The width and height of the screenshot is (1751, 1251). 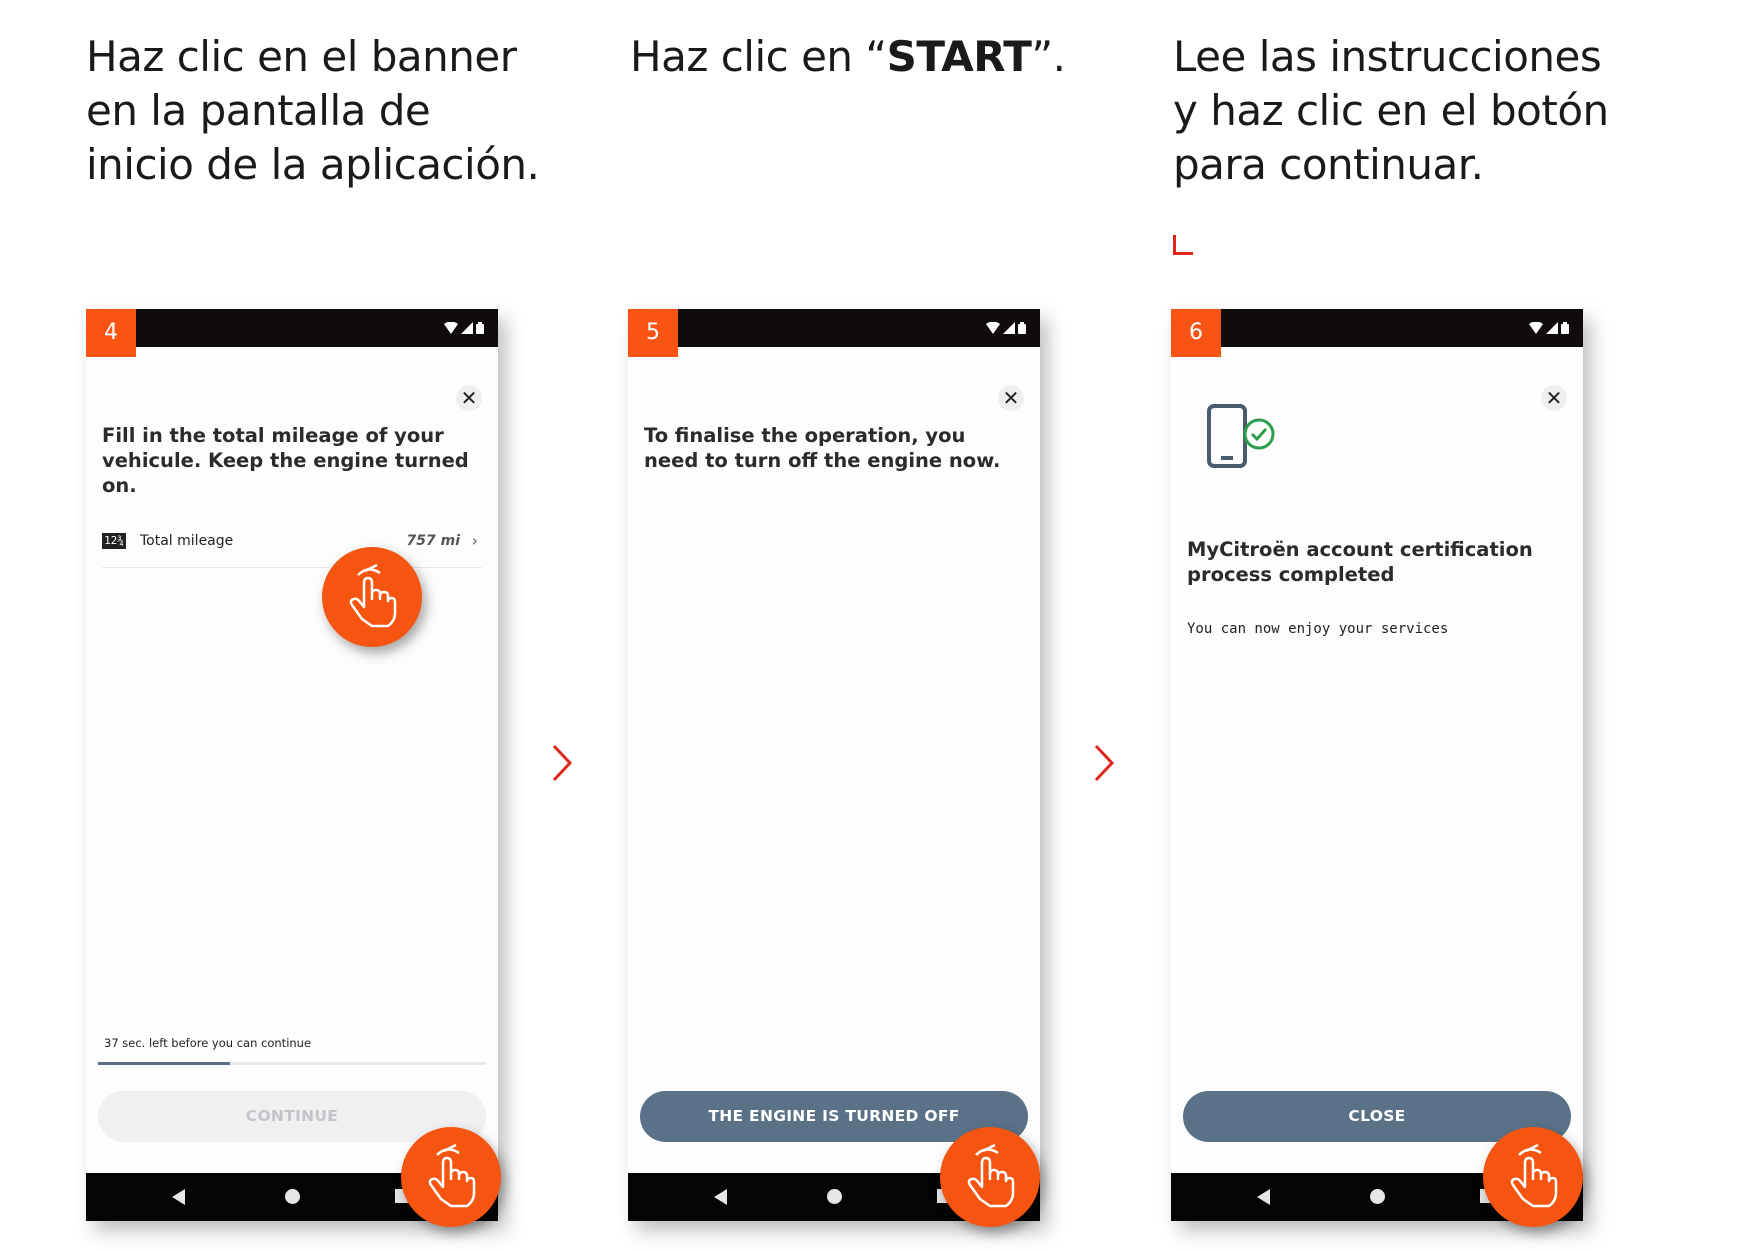 What do you see at coordinates (653, 333) in the screenshot?
I see `step-badge: 5` at bounding box center [653, 333].